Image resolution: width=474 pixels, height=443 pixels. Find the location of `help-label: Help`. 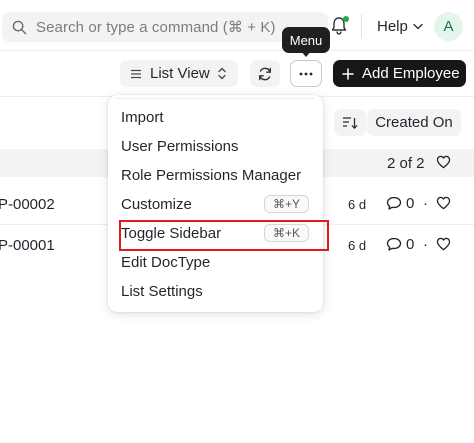

help-label: Help is located at coordinates (392, 26).